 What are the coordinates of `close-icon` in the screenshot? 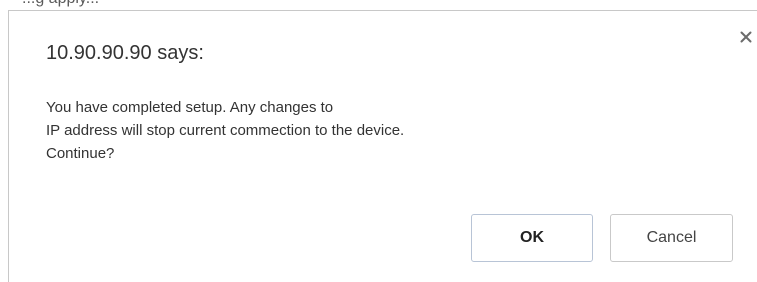 It's located at (746, 37).